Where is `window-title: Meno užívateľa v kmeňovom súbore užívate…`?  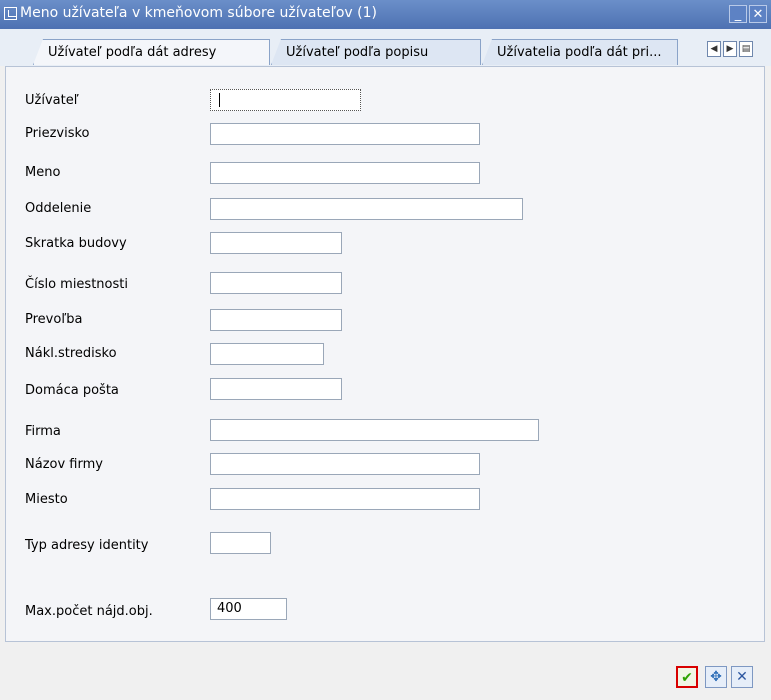
window-title: Meno užívateľa v kmeňovom súbore užívate… is located at coordinates (198, 13).